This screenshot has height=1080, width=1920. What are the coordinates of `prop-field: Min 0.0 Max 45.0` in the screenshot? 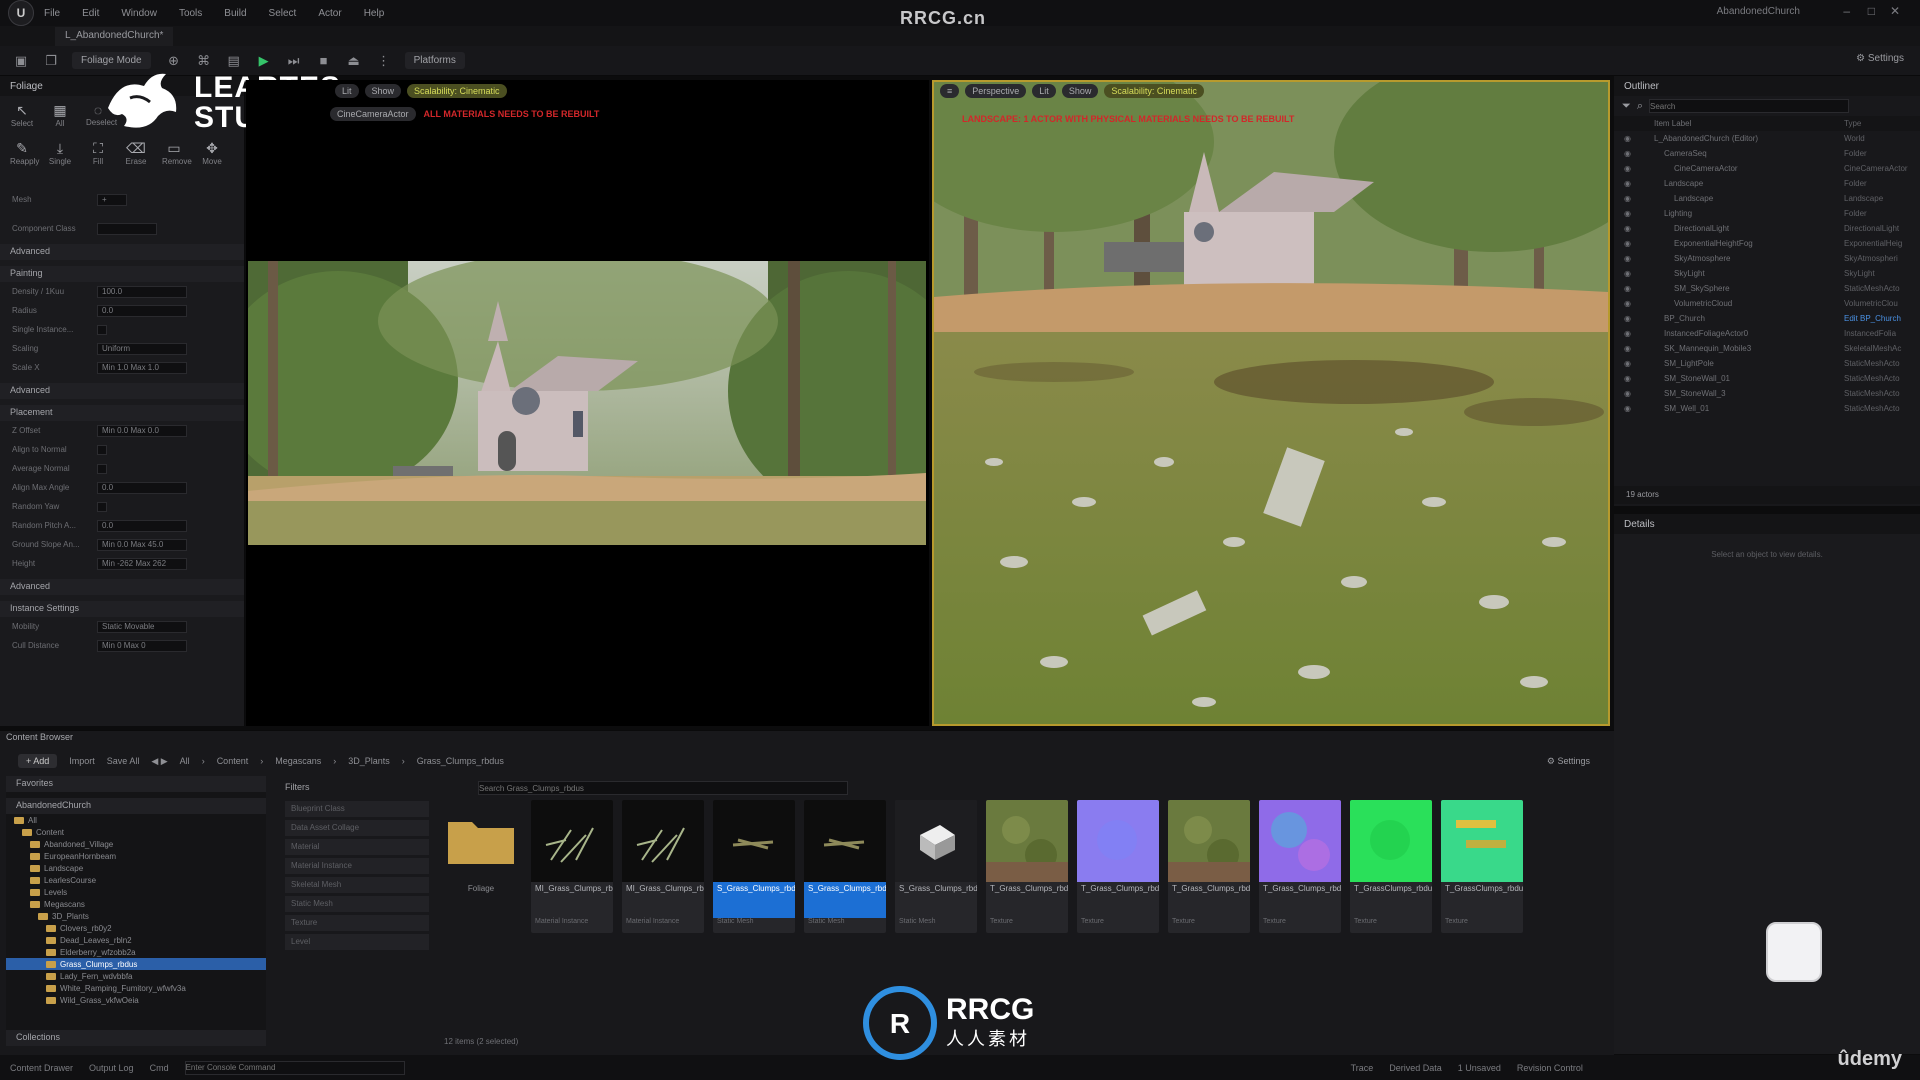 It's located at (142, 544).